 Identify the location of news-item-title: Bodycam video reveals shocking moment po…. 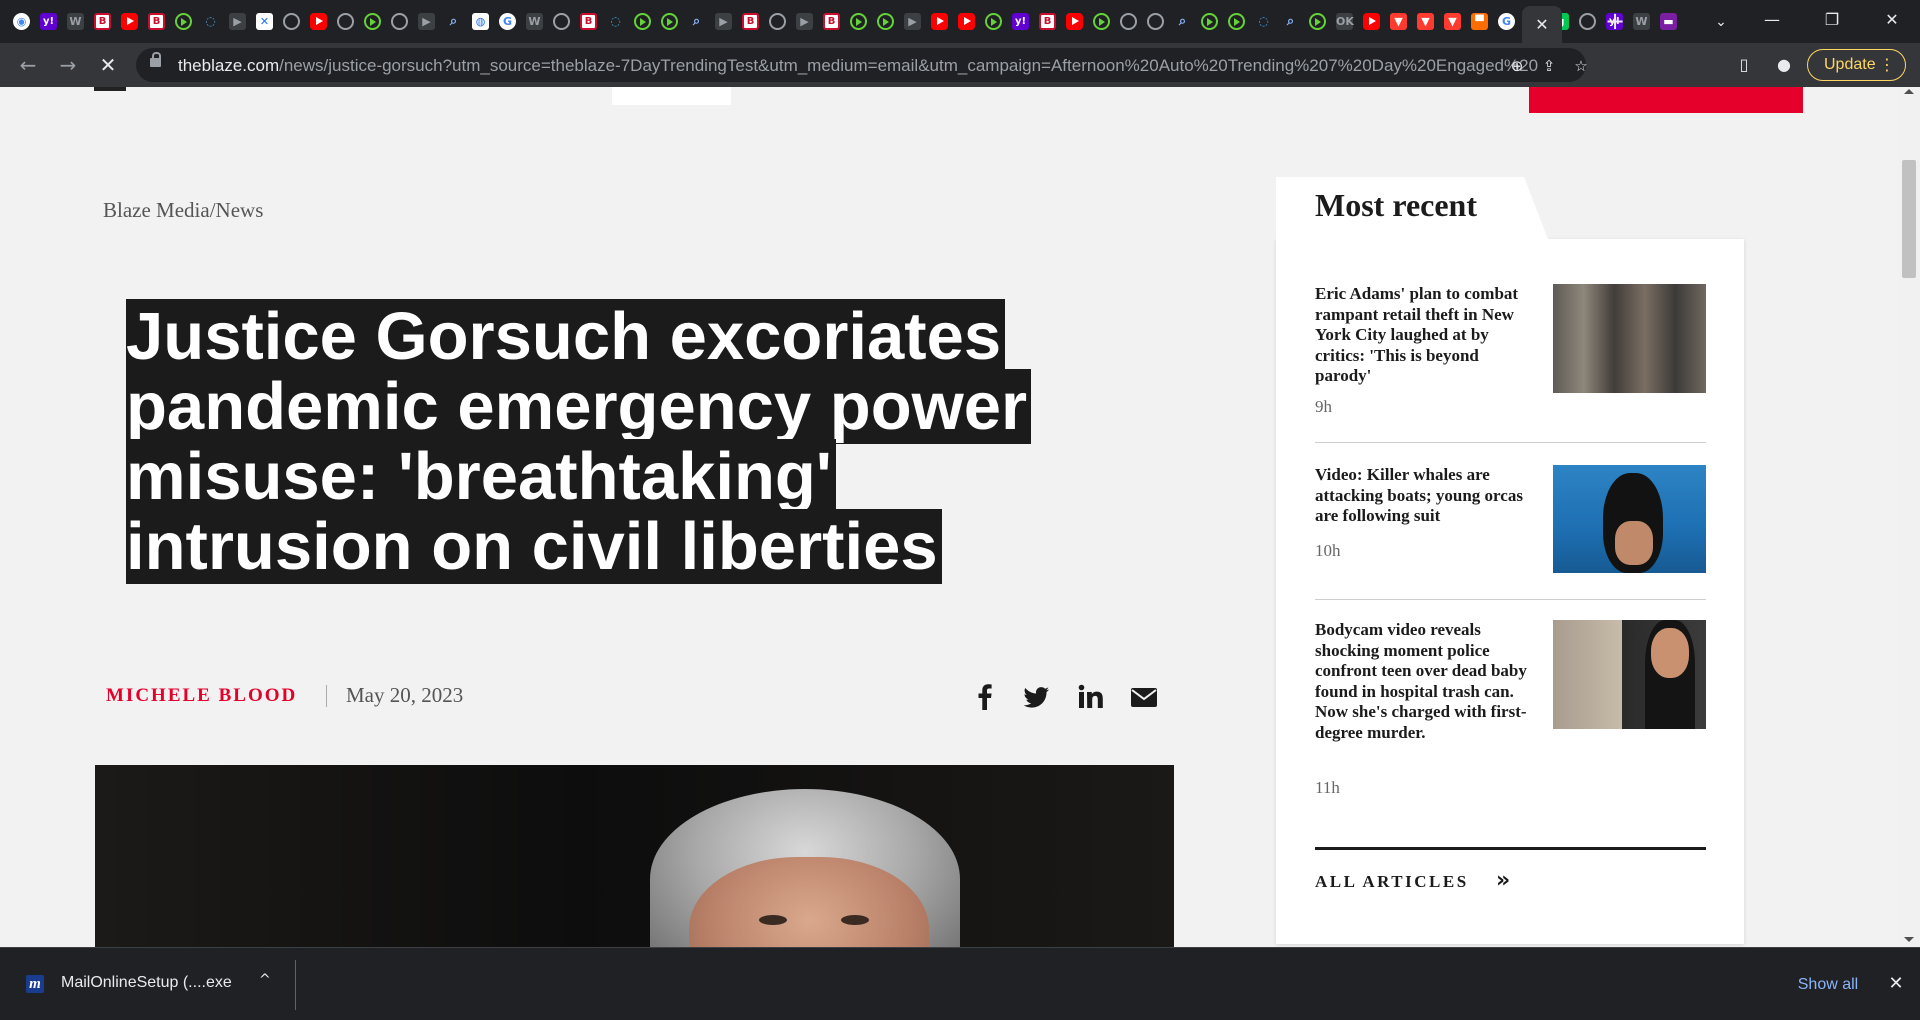
(1422, 681).